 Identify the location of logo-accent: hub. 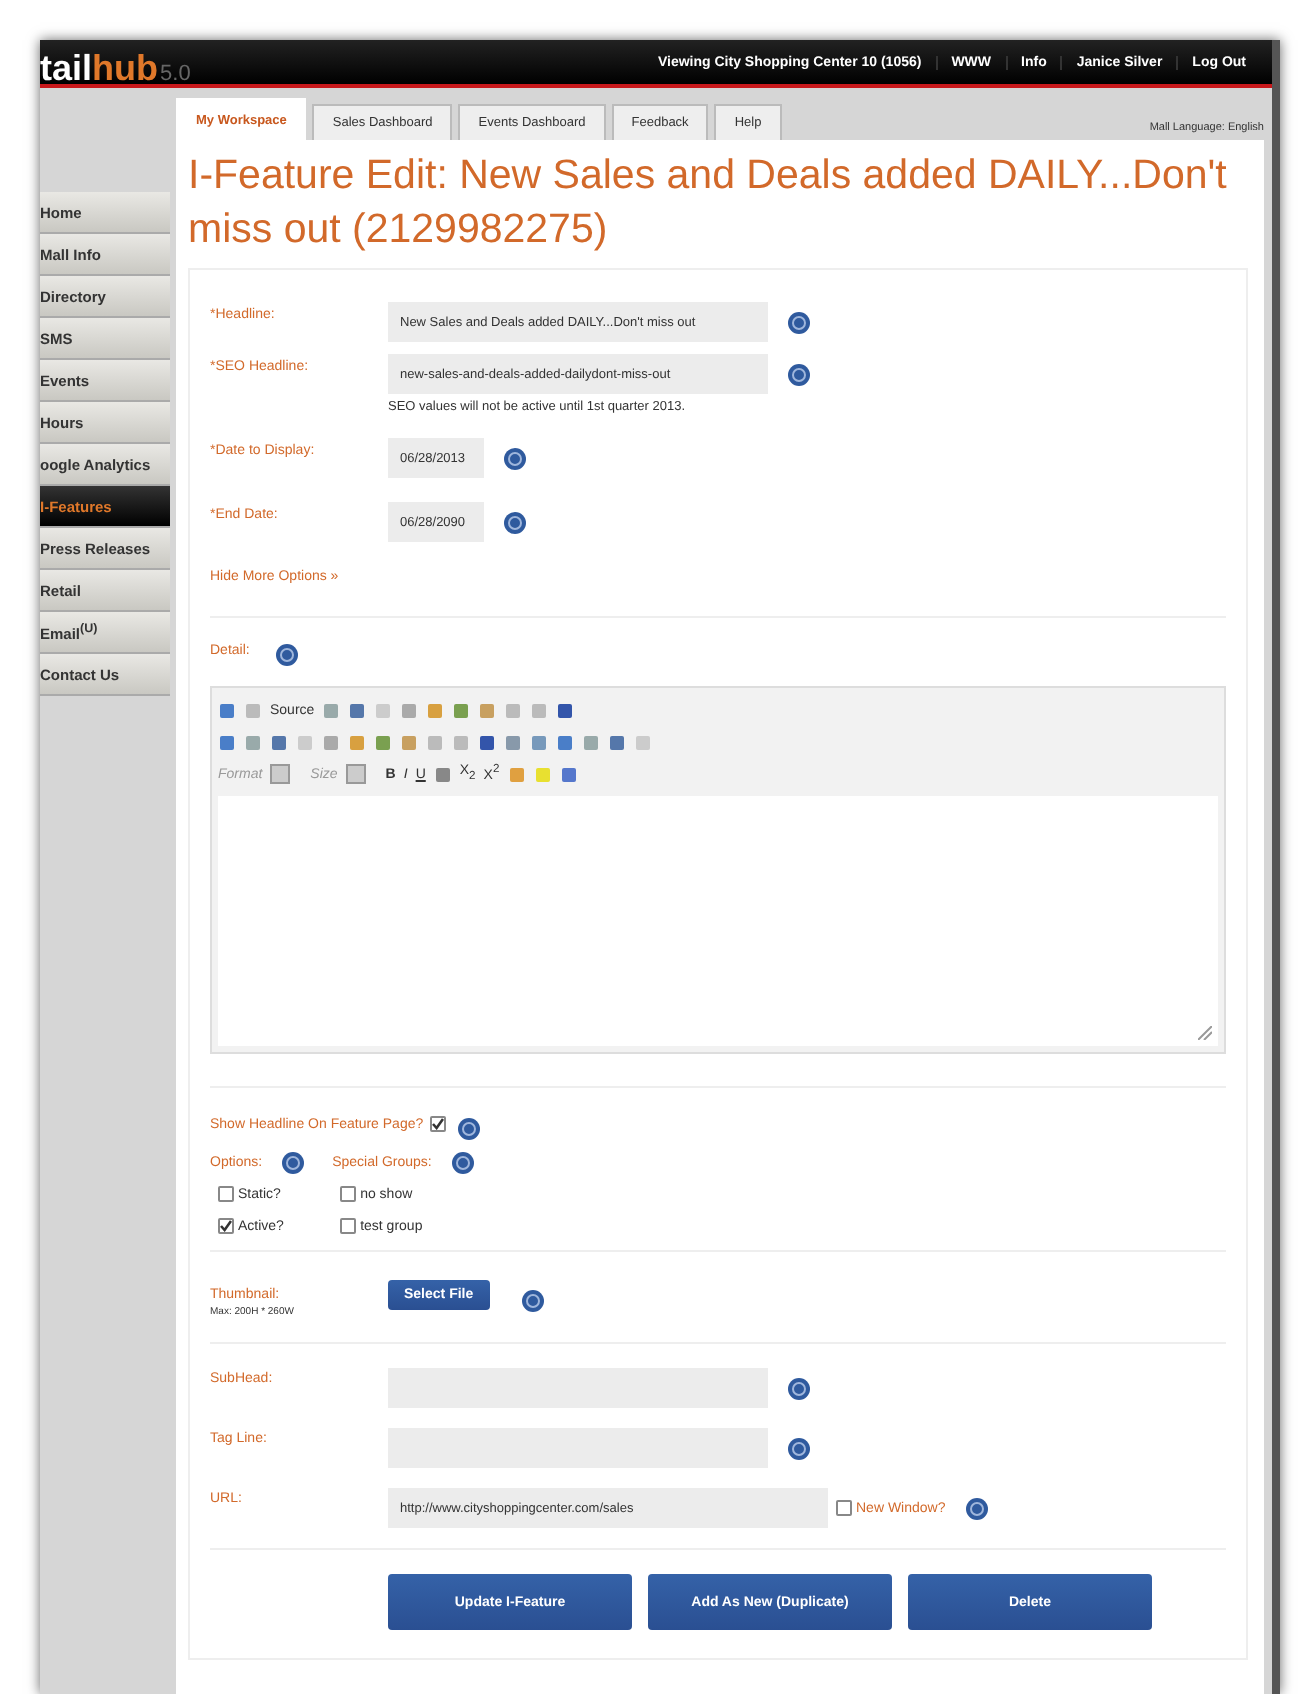
(125, 68).